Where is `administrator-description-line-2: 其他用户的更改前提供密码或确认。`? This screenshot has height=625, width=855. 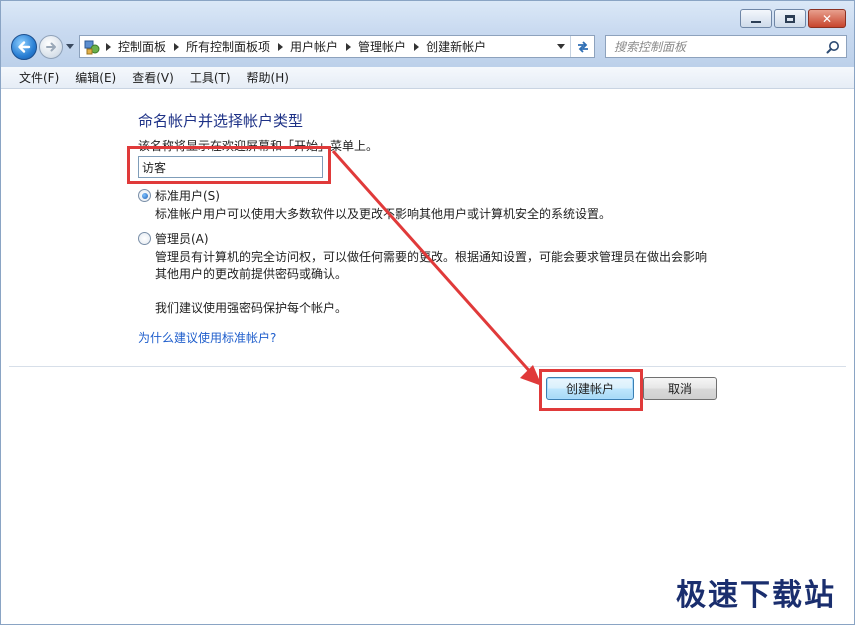 administrator-description-line-2: 其他用户的更改前提供密码或确认。 is located at coordinates (251, 274).